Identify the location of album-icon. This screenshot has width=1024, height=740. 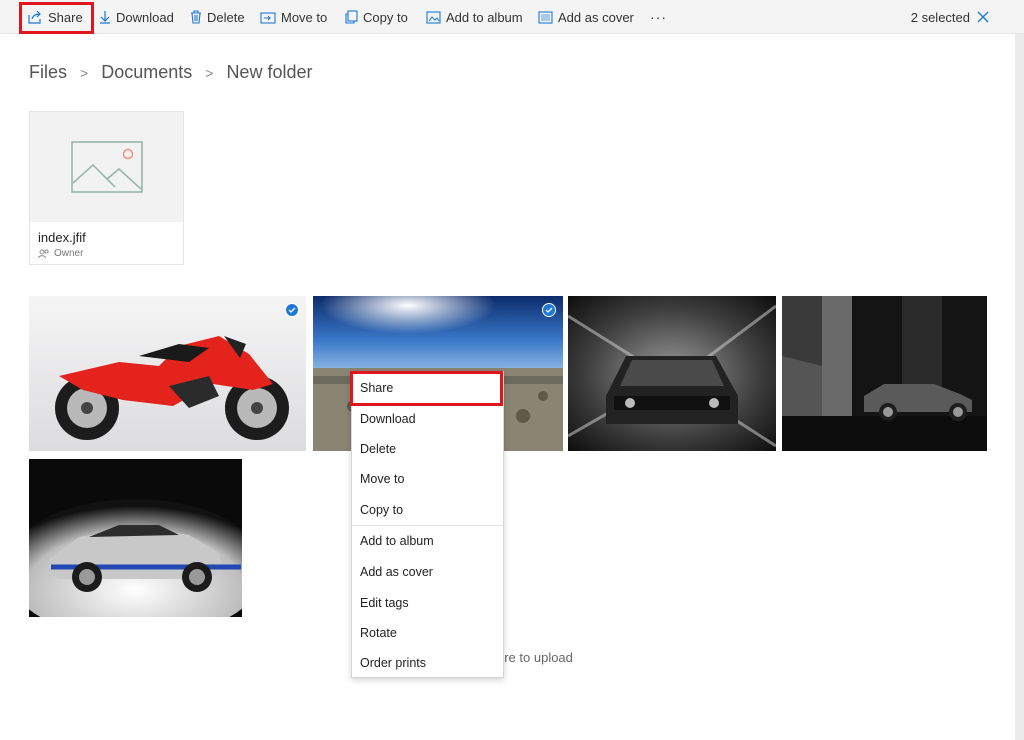
(433, 17).